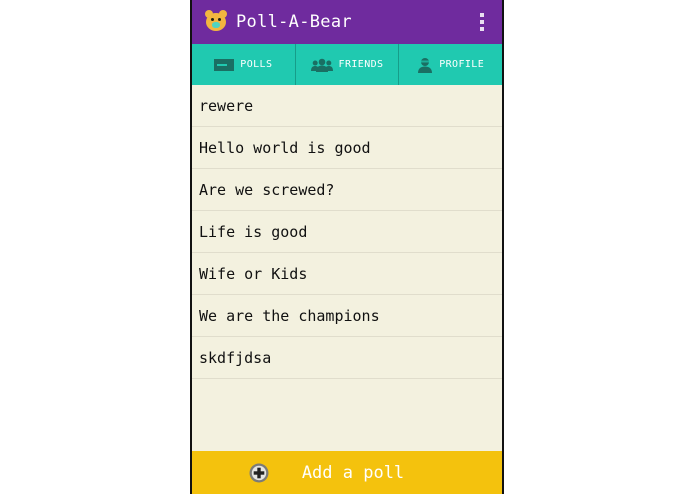 The width and height of the screenshot is (695, 494). What do you see at coordinates (216, 22) in the screenshot?
I see `bear-logo-icon` at bounding box center [216, 22].